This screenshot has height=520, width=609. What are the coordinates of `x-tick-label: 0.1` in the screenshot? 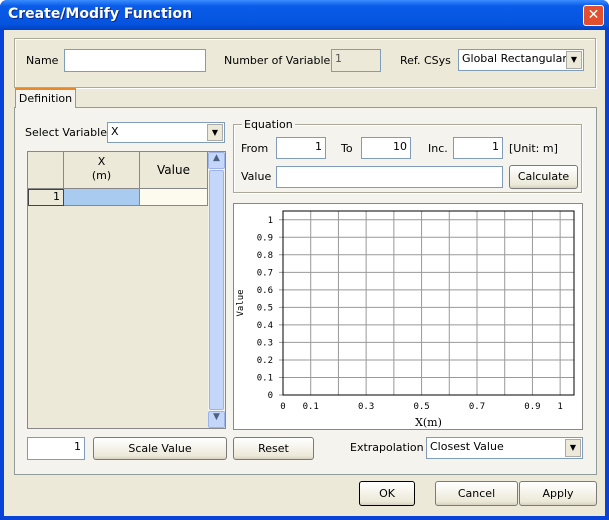 It's located at (311, 407).